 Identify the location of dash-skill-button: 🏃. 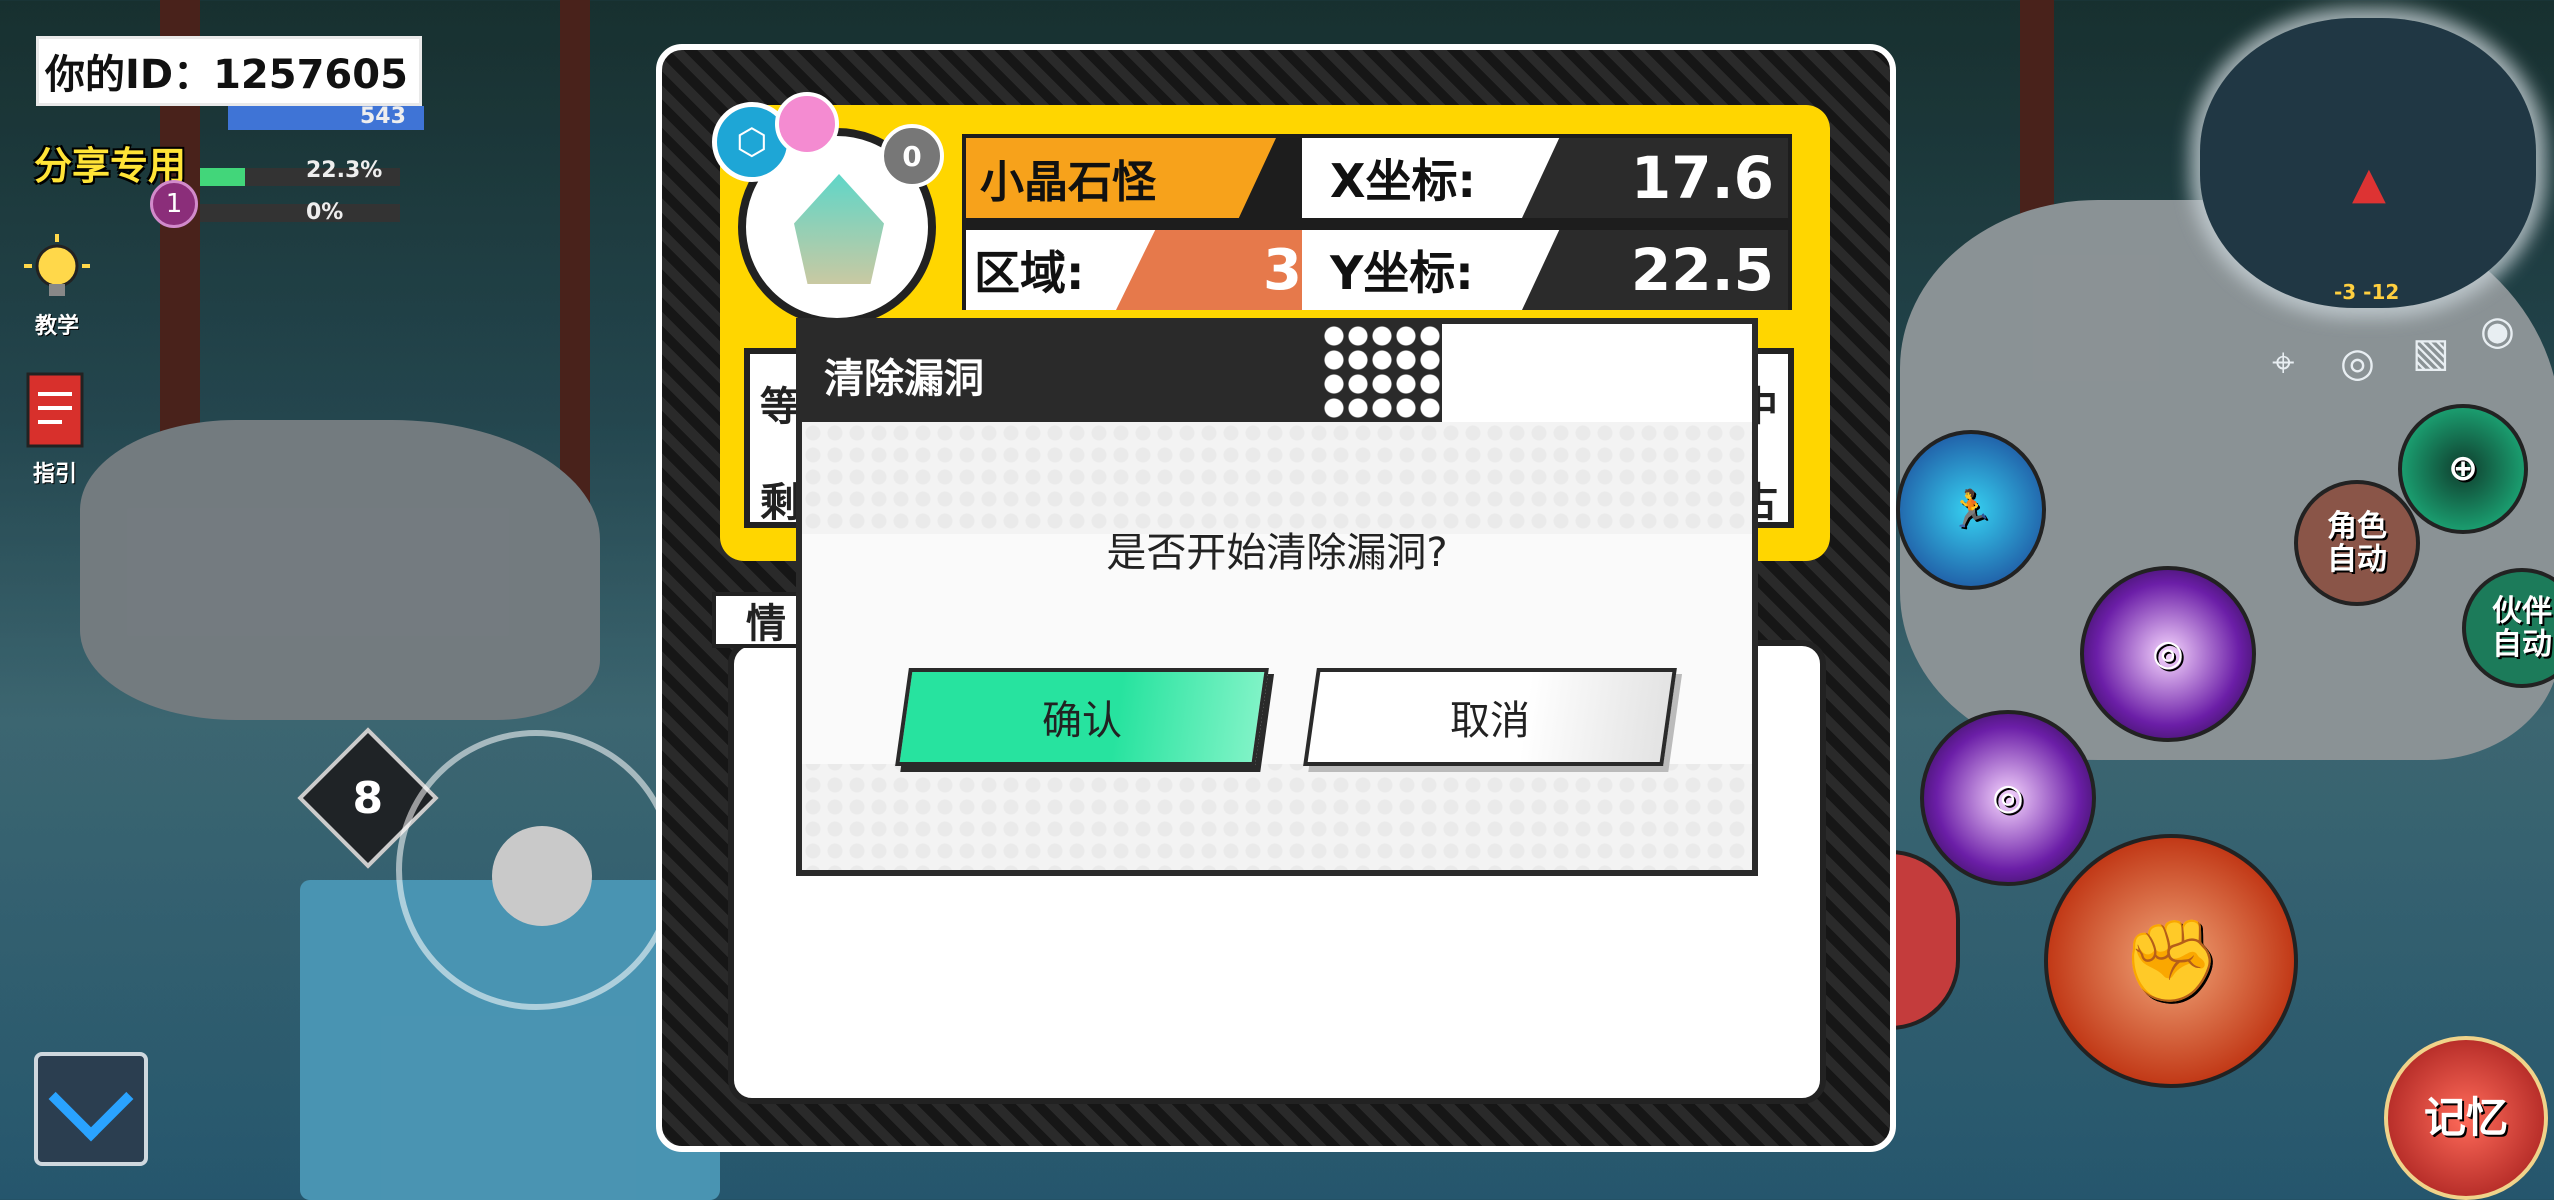
(1971, 510).